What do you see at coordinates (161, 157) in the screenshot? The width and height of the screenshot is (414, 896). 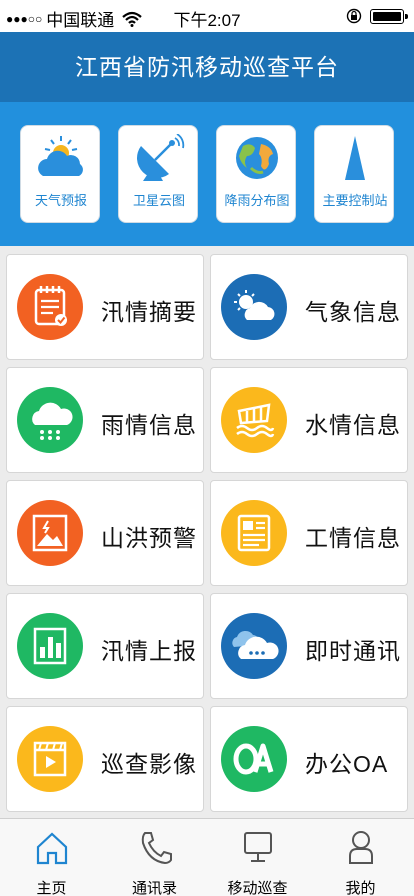 I see `satellite-dish-icon` at bounding box center [161, 157].